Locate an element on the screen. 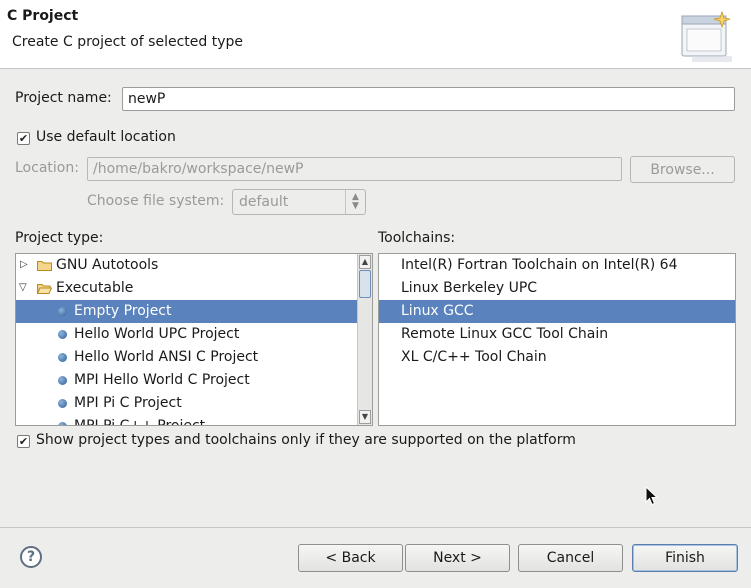 The height and width of the screenshot is (588, 751). project-name-input: newP is located at coordinates (428, 99).